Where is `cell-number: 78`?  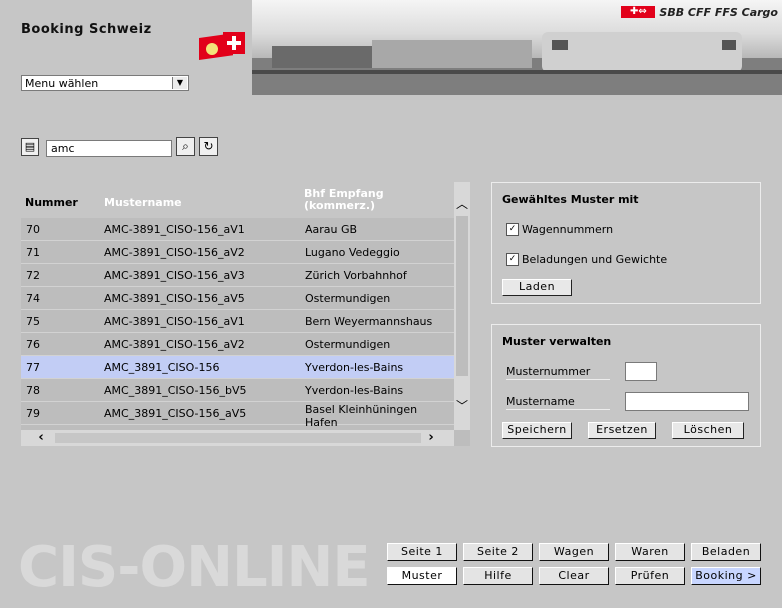
cell-number: 78 is located at coordinates (33, 390).